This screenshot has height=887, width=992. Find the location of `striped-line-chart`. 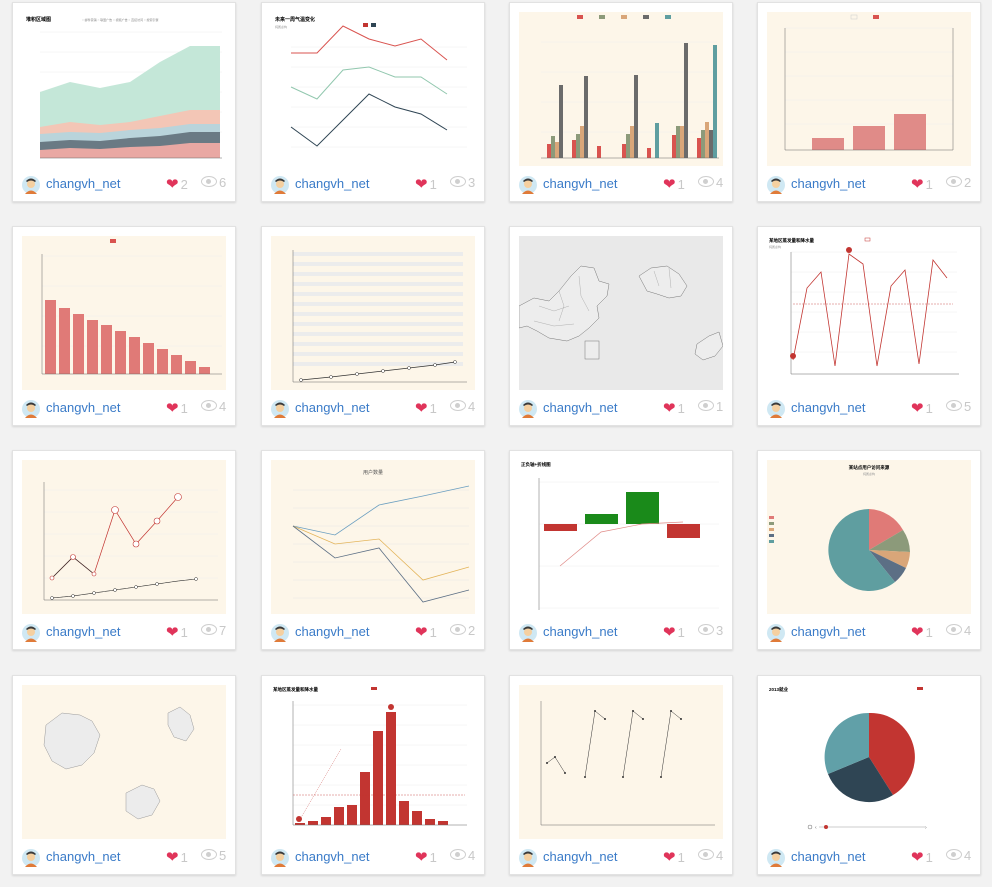

striped-line-chart is located at coordinates (379, 316).